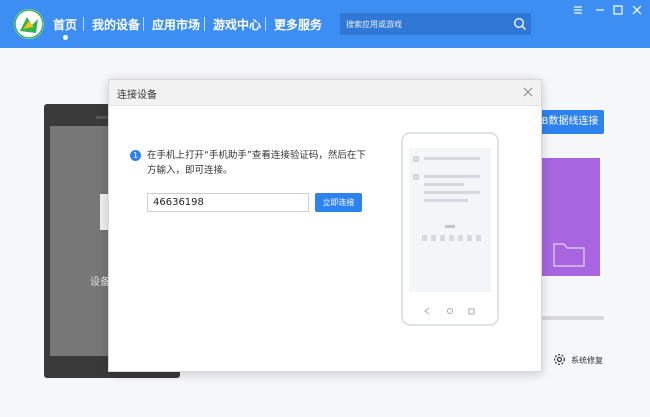 The width and height of the screenshot is (650, 417). I want to click on search-input, so click(422, 24).